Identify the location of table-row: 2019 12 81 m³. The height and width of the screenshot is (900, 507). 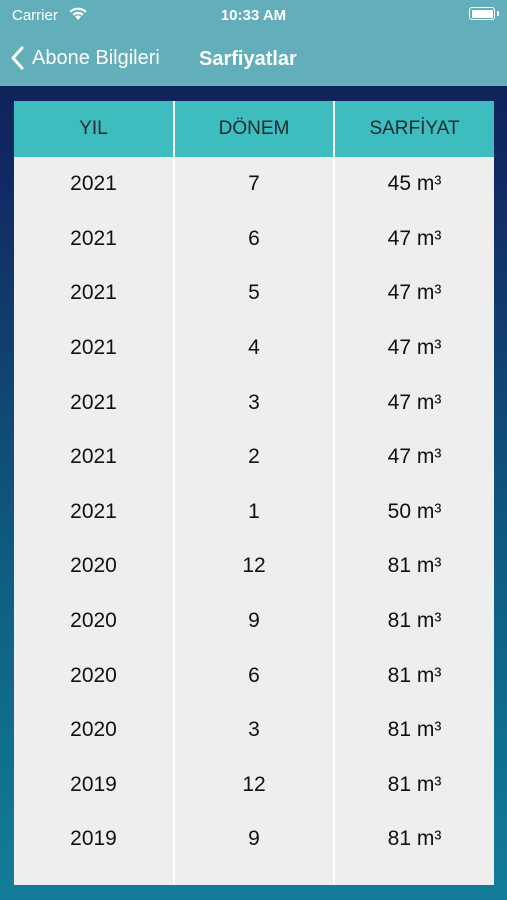
(254, 785).